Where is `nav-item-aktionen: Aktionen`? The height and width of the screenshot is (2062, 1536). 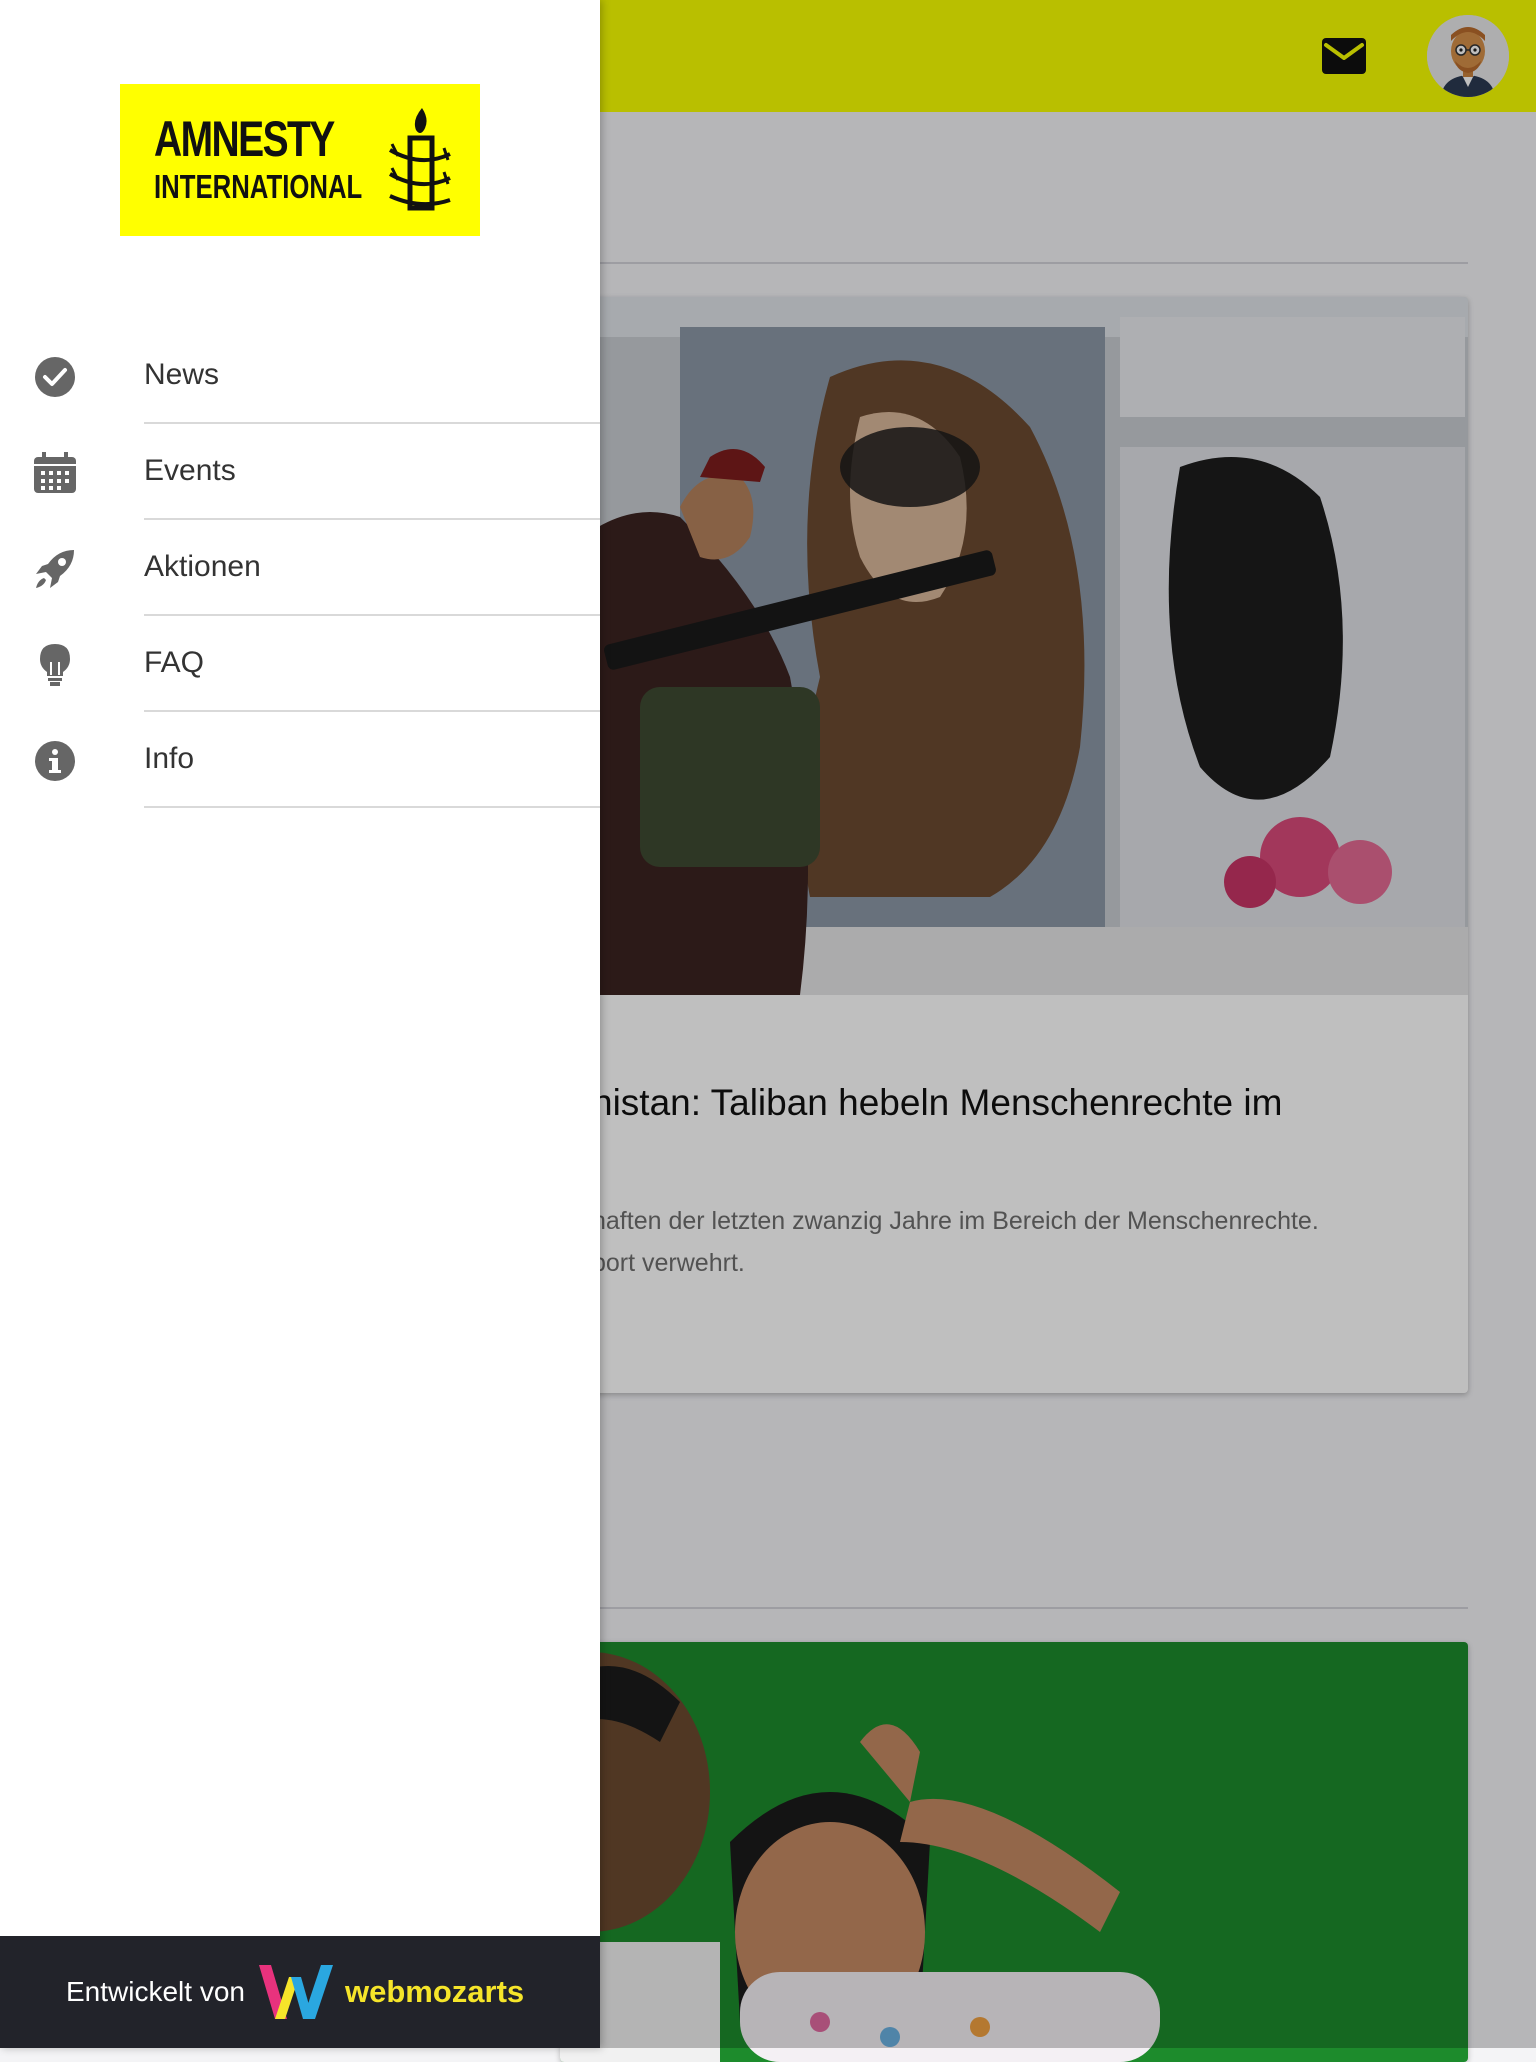 nav-item-aktionen: Aktionen is located at coordinates (300, 568).